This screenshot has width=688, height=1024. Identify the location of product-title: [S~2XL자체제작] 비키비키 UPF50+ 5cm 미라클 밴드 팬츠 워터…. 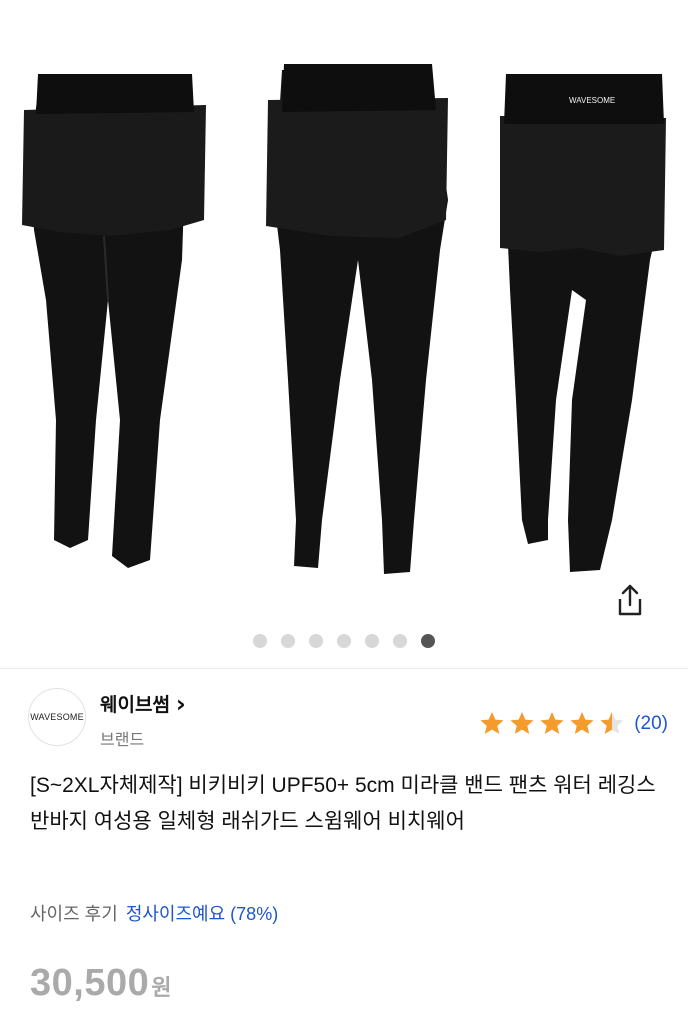
(343, 803).